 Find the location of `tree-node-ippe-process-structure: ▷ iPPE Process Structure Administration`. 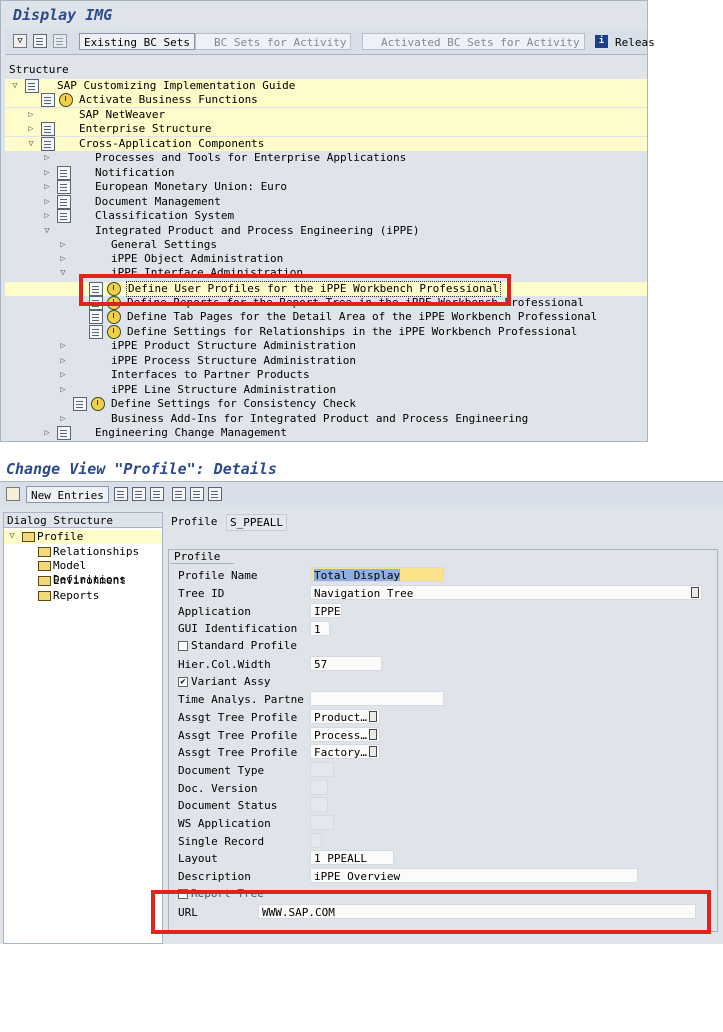

tree-node-ippe-process-structure: ▷ iPPE Process Structure Administration is located at coordinates (326, 361).